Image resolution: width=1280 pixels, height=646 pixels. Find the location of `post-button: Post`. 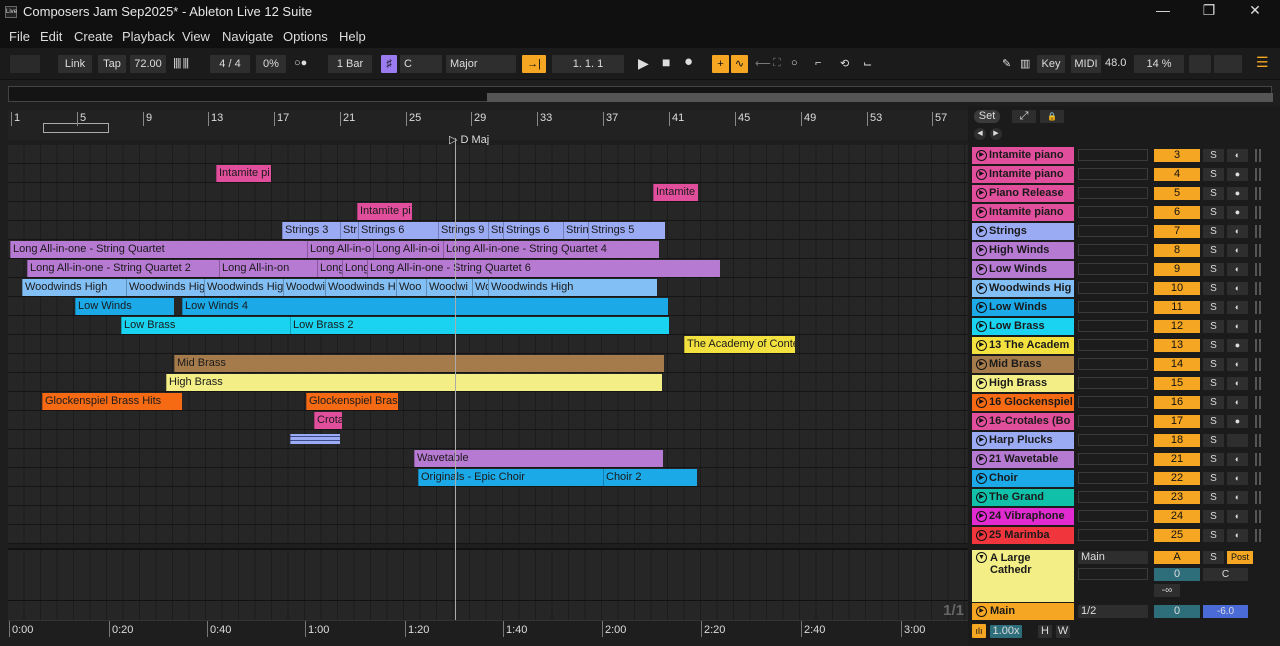

post-button: Post is located at coordinates (1240, 557).